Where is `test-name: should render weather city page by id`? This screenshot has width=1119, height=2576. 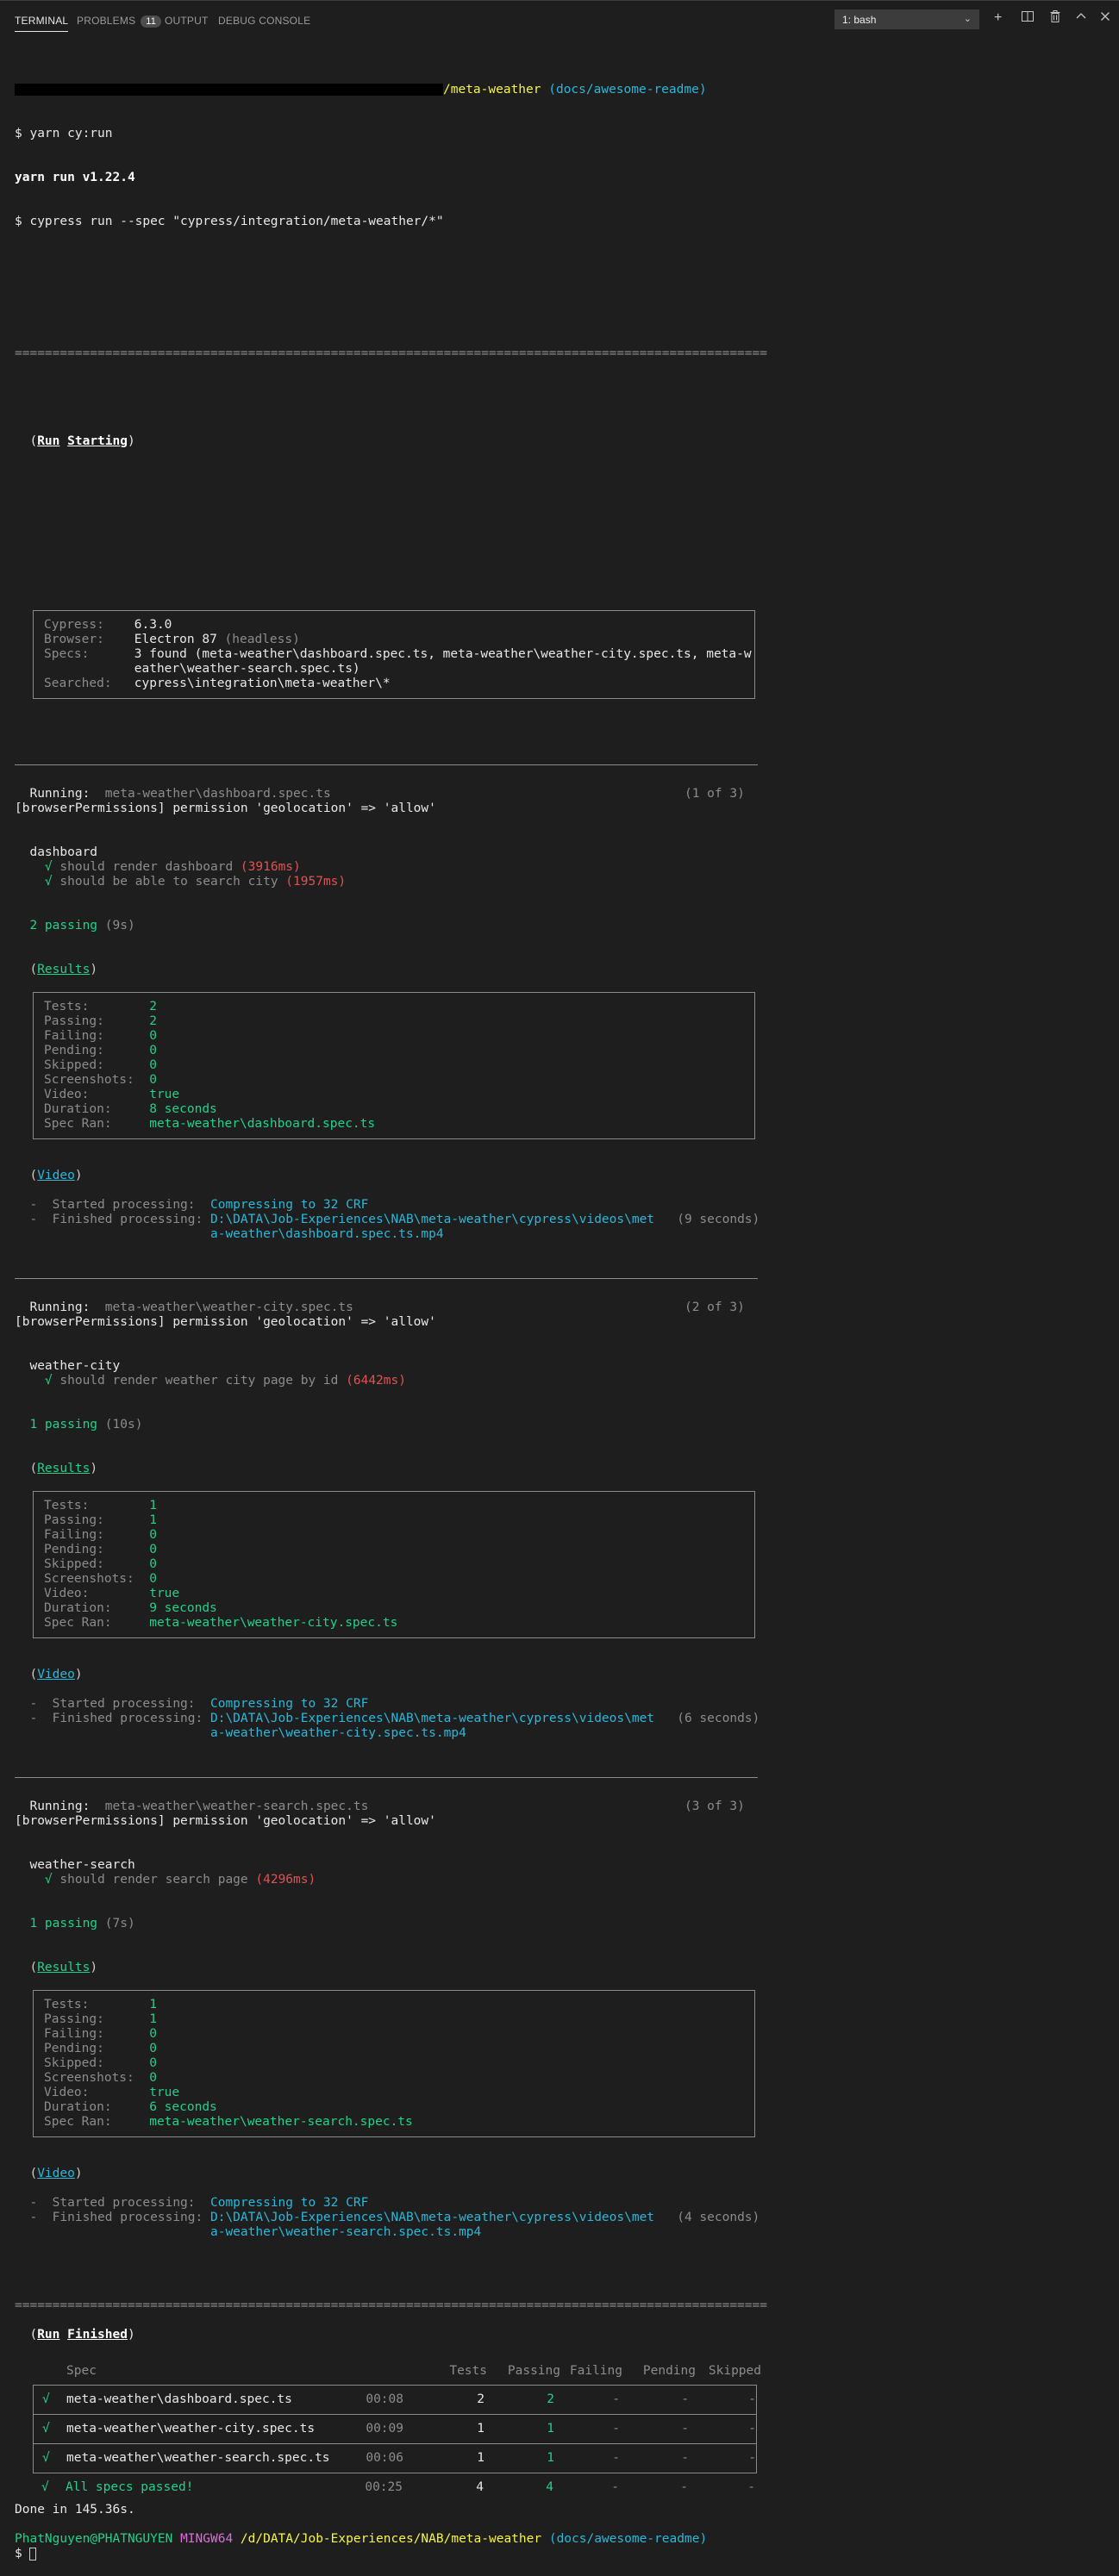
test-name: should render weather city page by id is located at coordinates (199, 1381).